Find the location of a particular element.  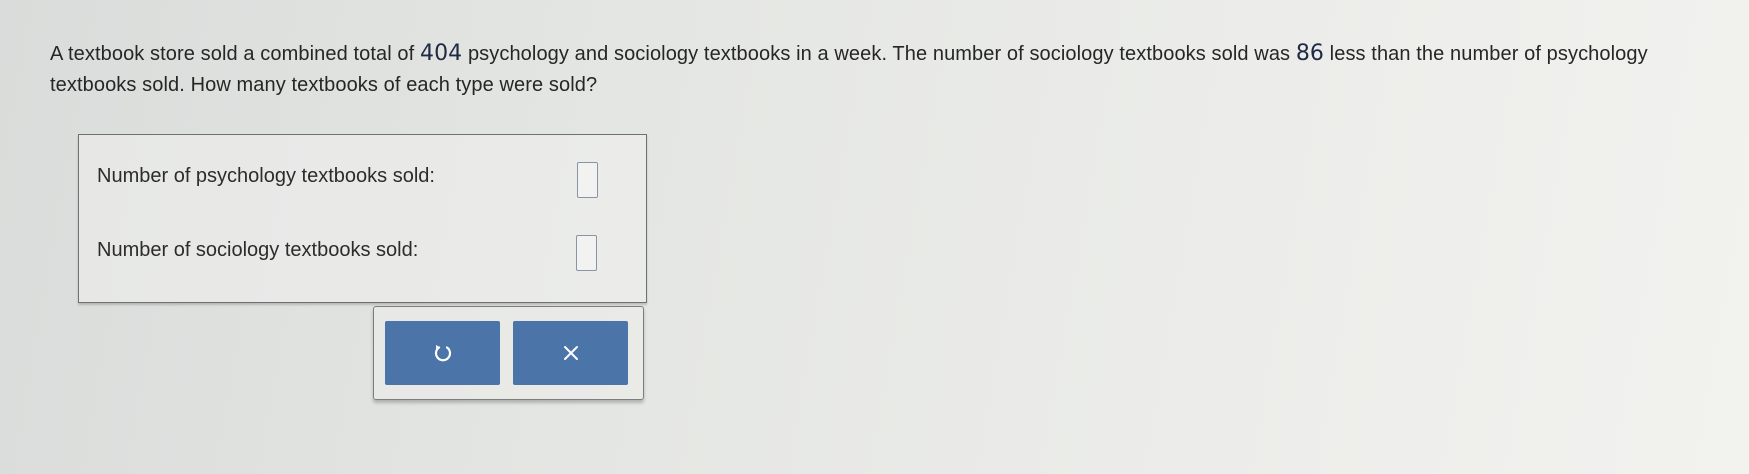

sociology-answer-input is located at coordinates (586, 253).